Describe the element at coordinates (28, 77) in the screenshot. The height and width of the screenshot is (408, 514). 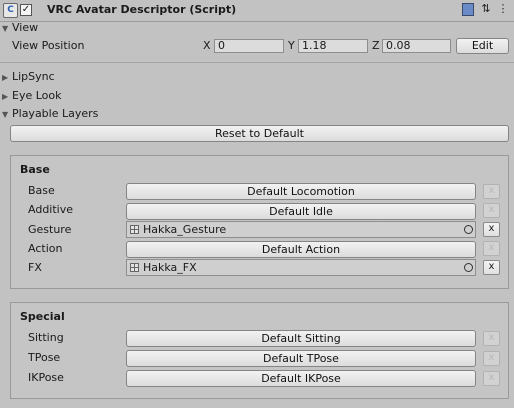
I see `lipsync-foldout: ▶ LipSync` at that location.